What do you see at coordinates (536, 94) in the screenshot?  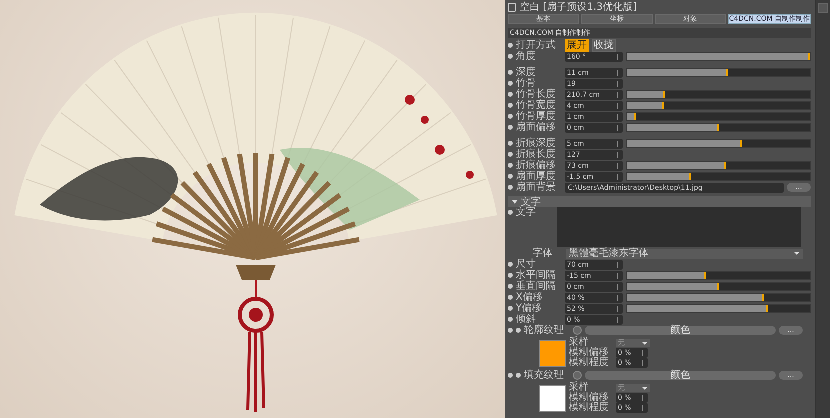 I see `field-label: 竹骨长度` at bounding box center [536, 94].